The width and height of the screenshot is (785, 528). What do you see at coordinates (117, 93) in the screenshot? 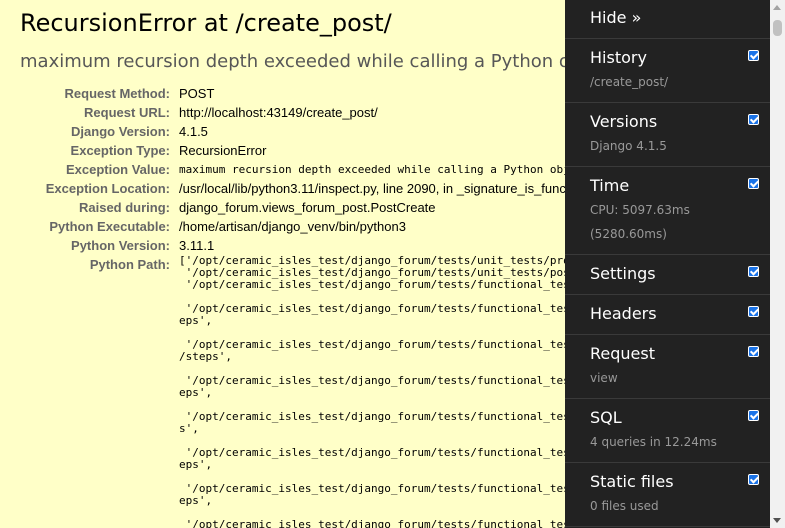
I see `meta-label: Request Method:` at bounding box center [117, 93].